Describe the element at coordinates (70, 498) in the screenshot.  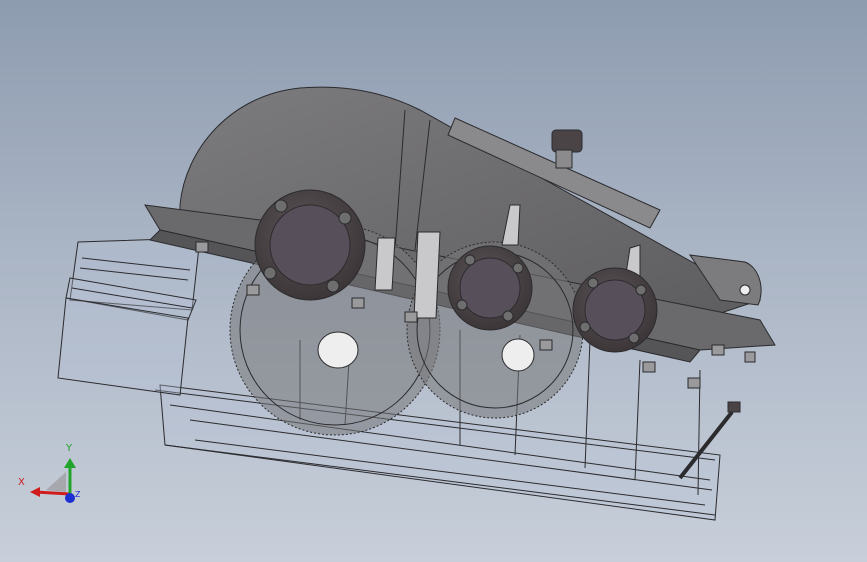
I see `triad-z-axis` at that location.